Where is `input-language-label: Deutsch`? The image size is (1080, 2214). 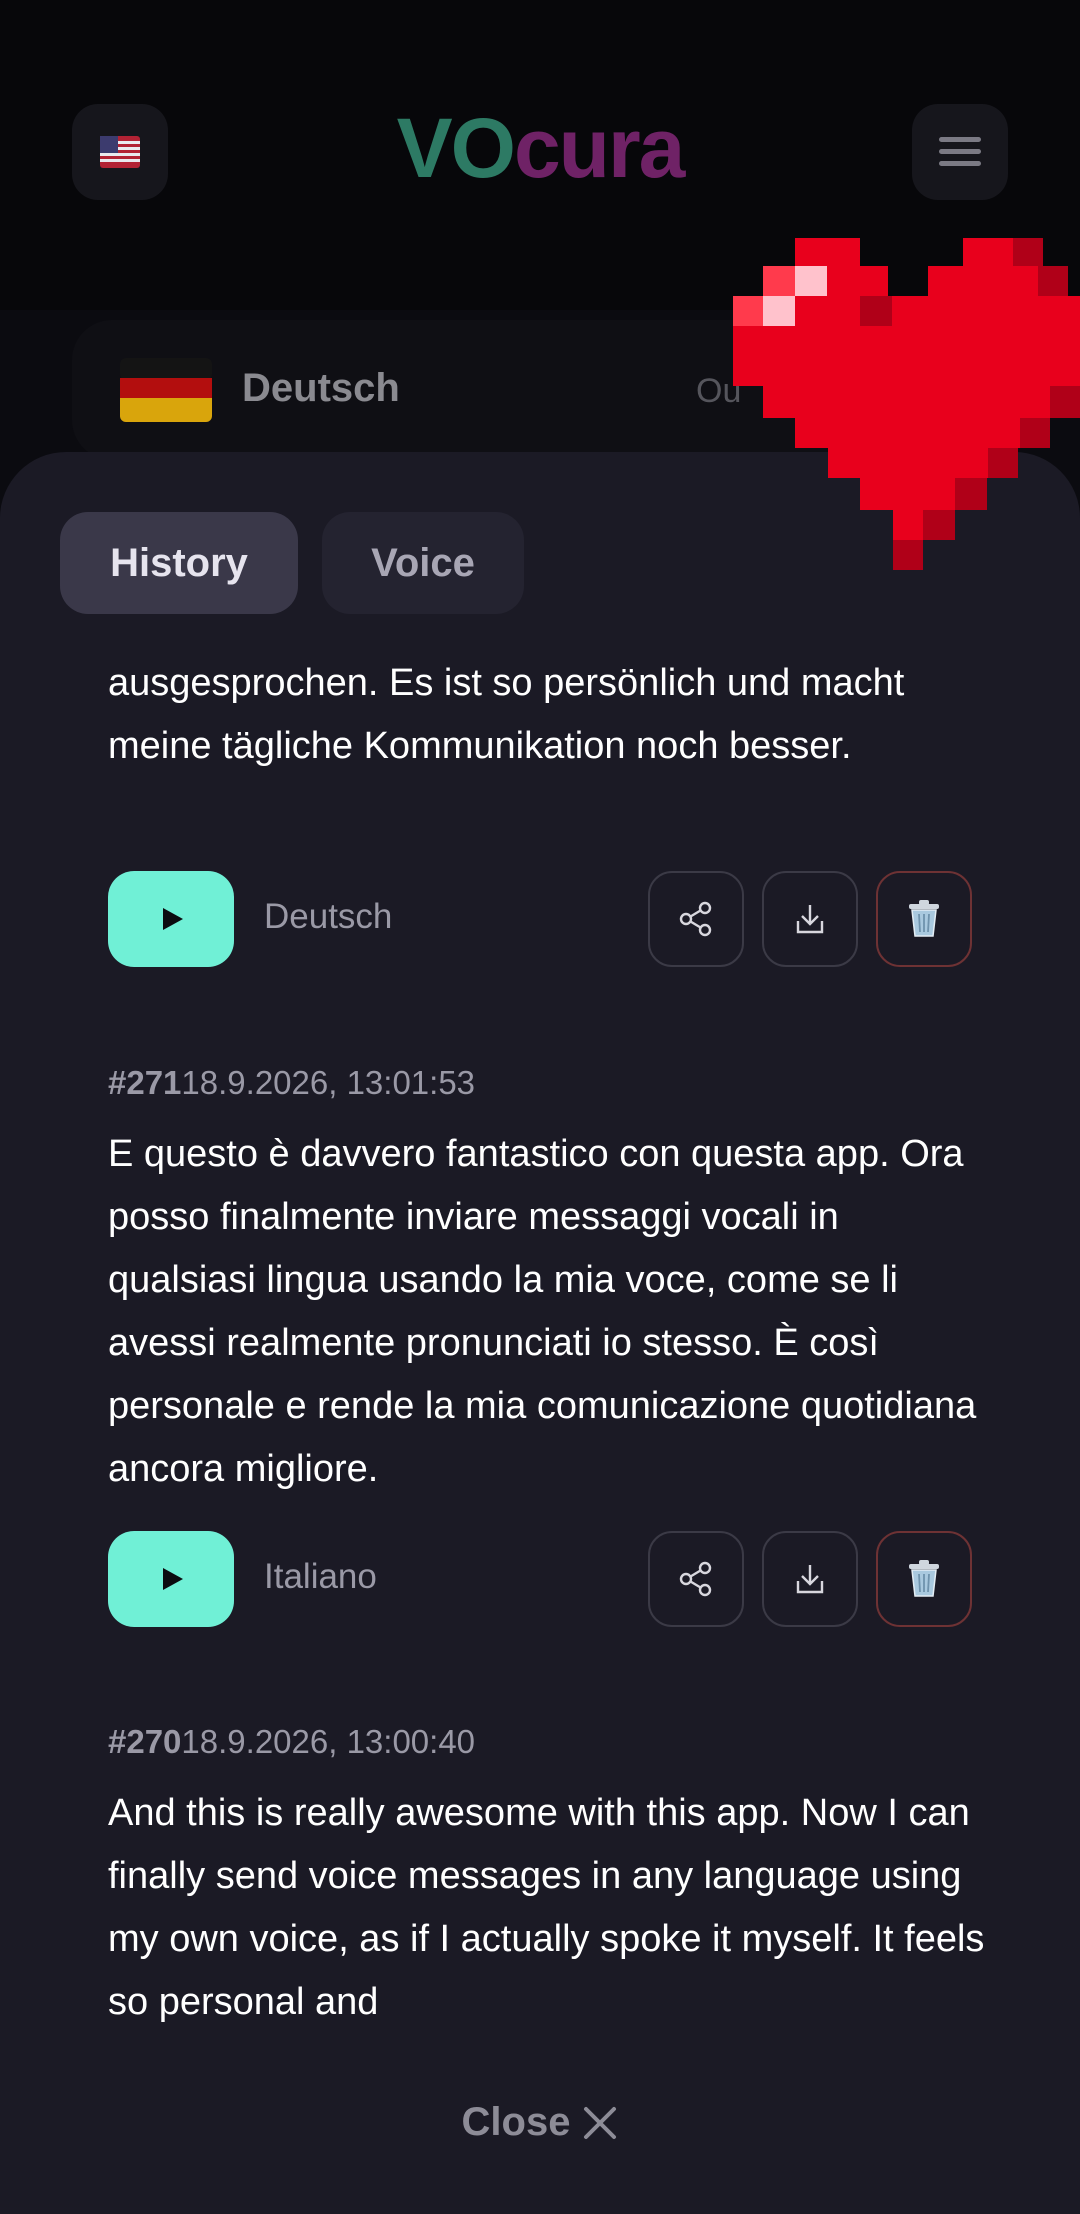 input-language-label: Deutsch is located at coordinates (321, 388).